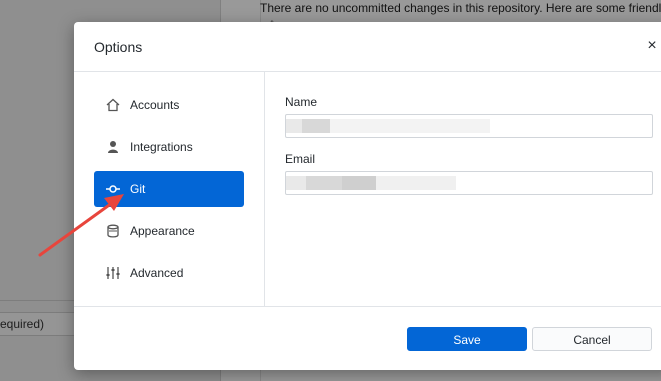 This screenshot has width=661, height=381. I want to click on nav-item-label: Advanced, so click(157, 273).